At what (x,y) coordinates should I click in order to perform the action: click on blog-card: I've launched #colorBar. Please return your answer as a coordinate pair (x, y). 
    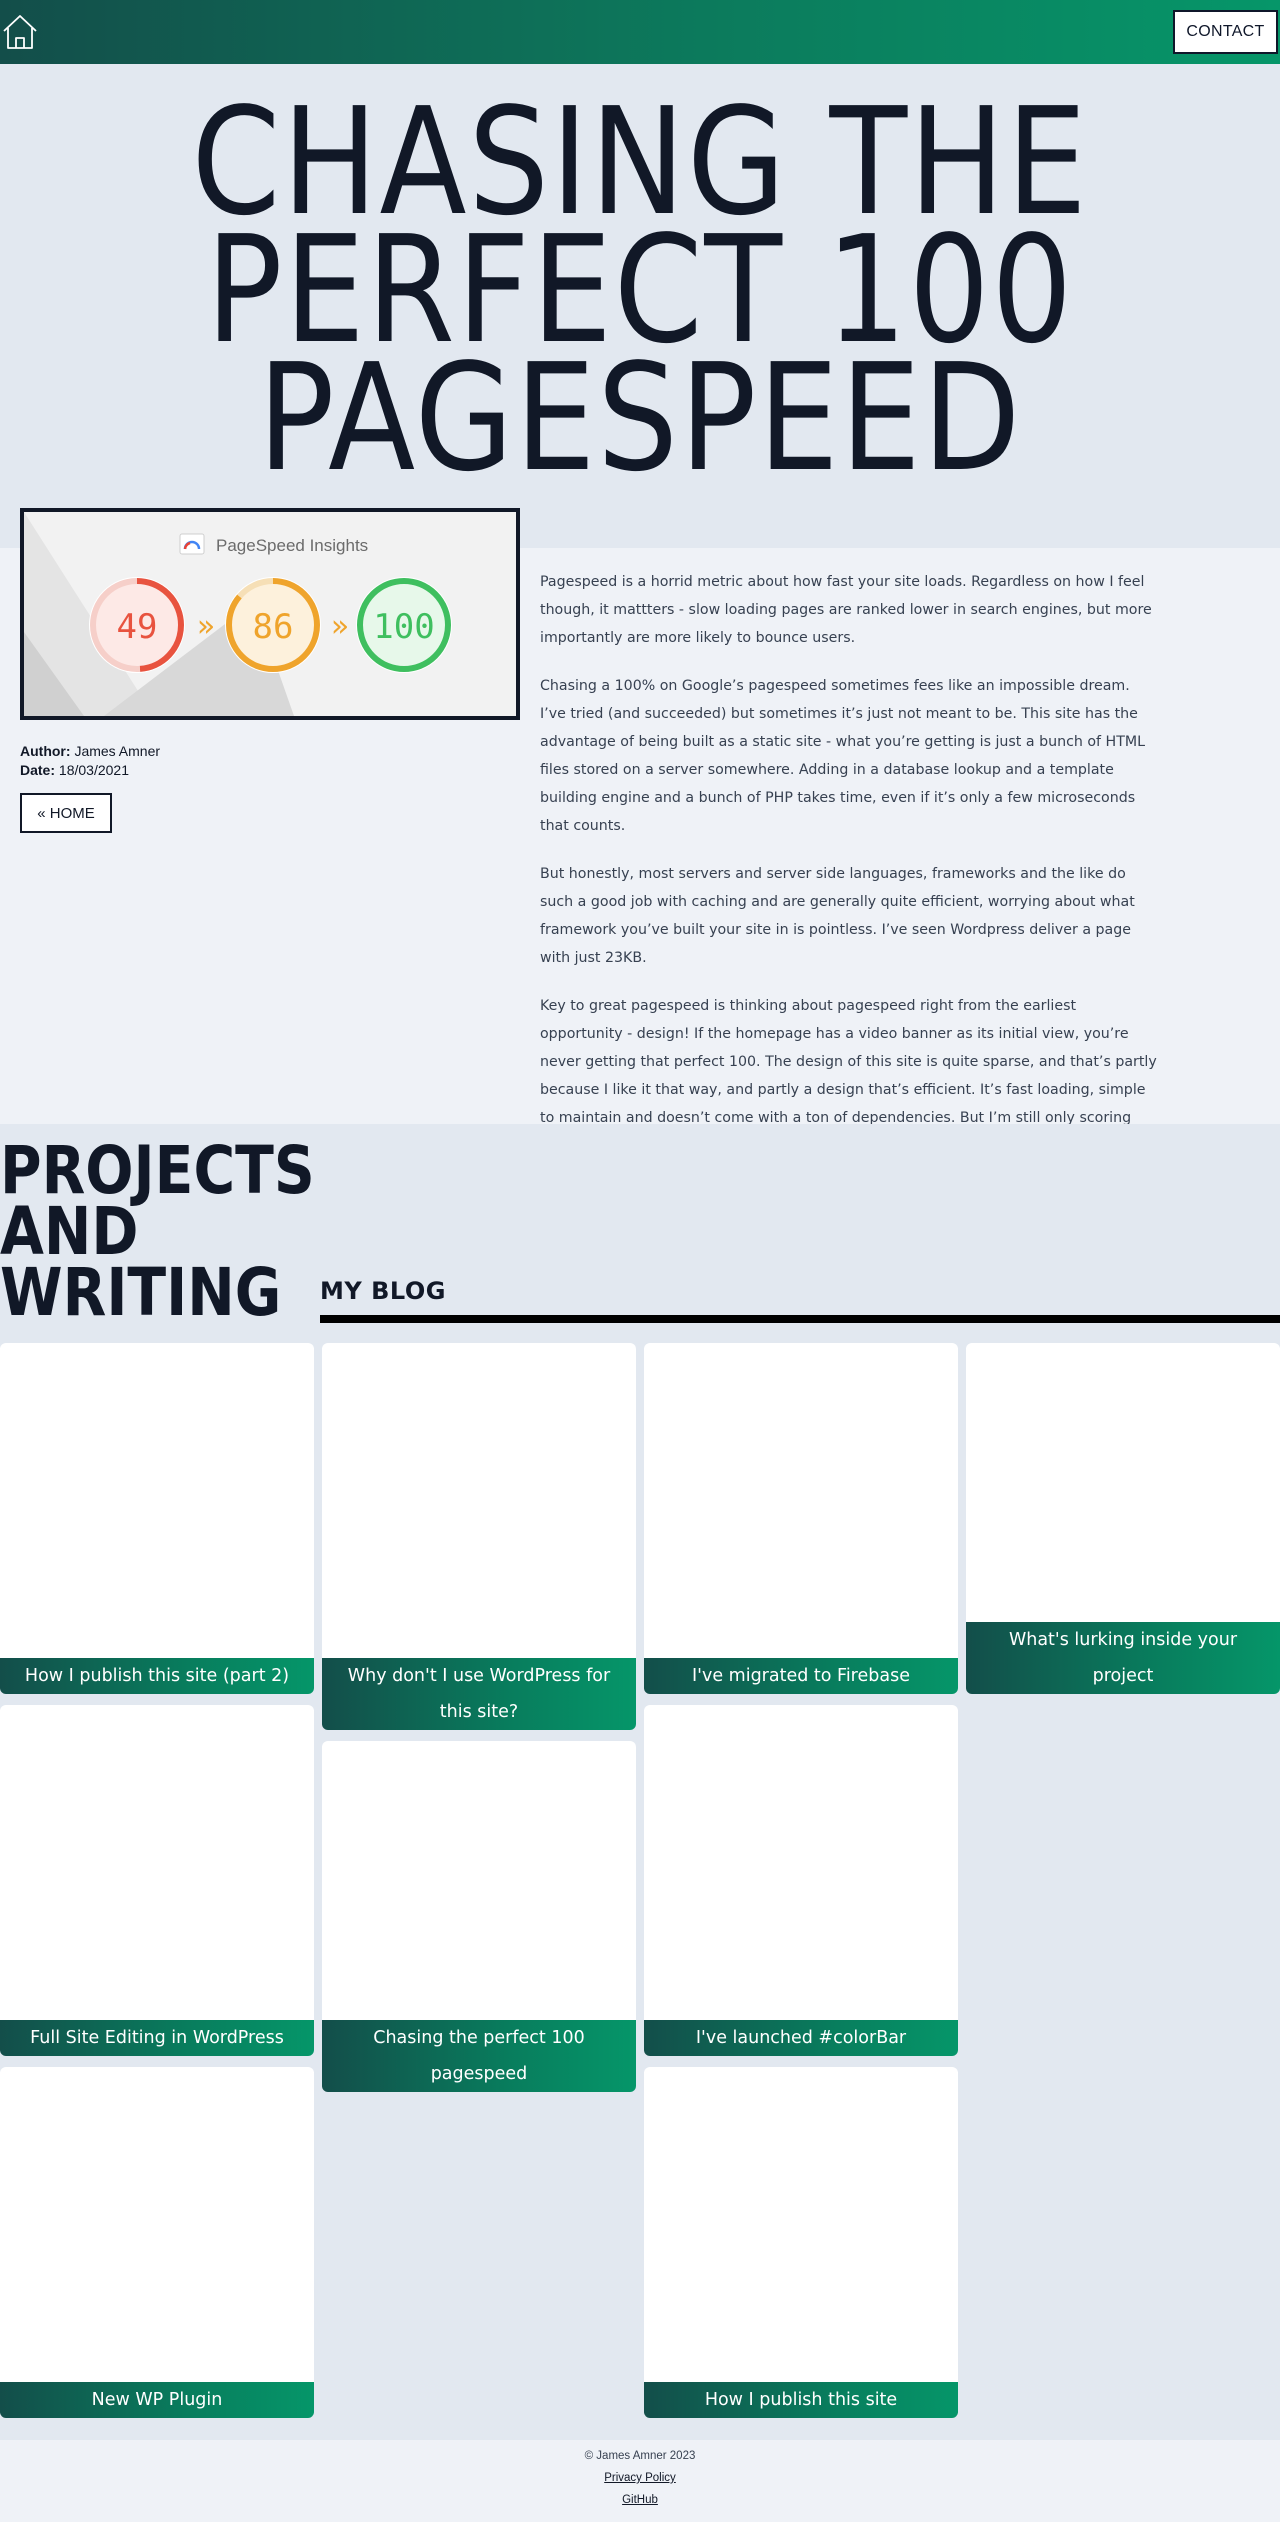
    Looking at the image, I should click on (801, 1880).